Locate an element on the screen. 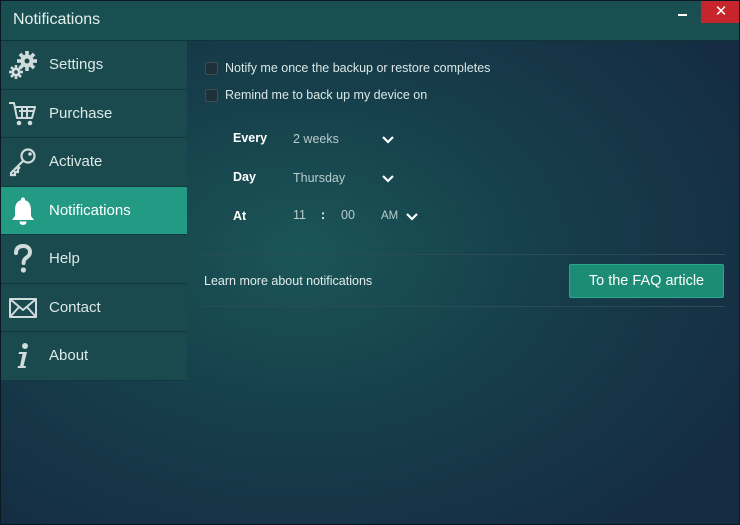 Image resolution: width=740 pixels, height=525 pixels. day-select-value: Thursday is located at coordinates (319, 178).